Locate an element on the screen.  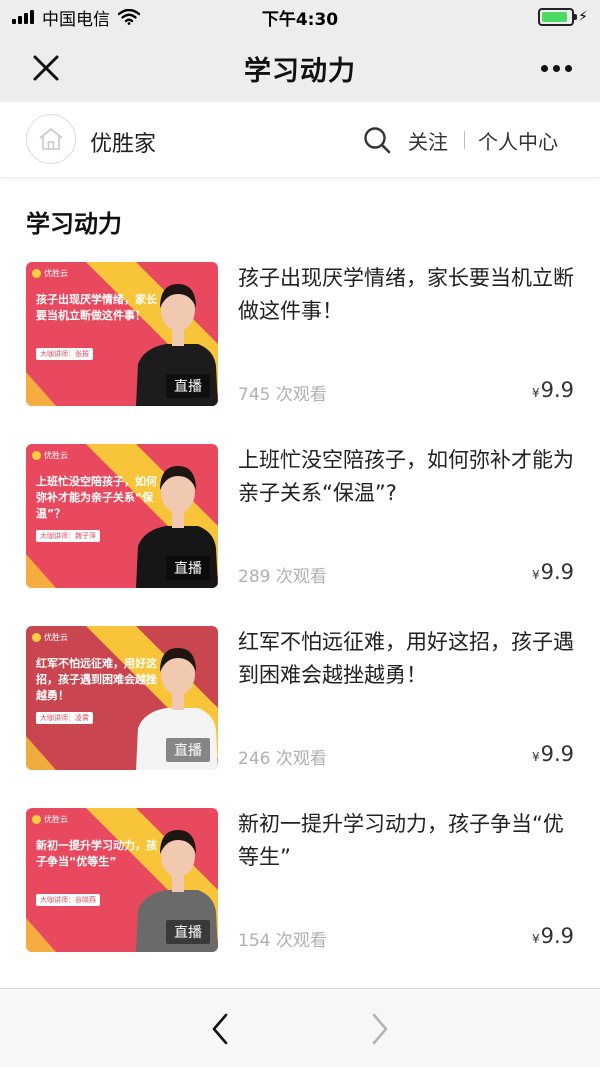
thumbnail-teacher: 大咖讲师：谷晓燕 is located at coordinates (68, 900).